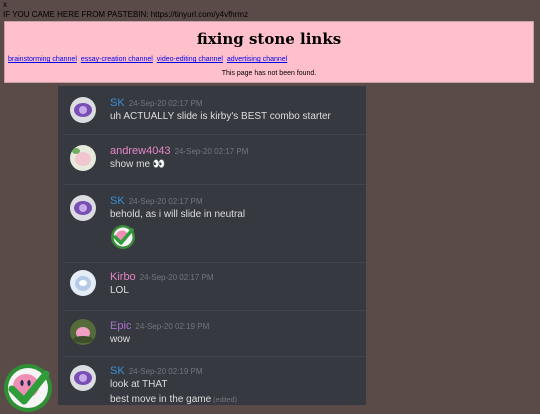  What do you see at coordinates (159, 164) in the screenshot?
I see `eyes-emoji: 👀` at bounding box center [159, 164].